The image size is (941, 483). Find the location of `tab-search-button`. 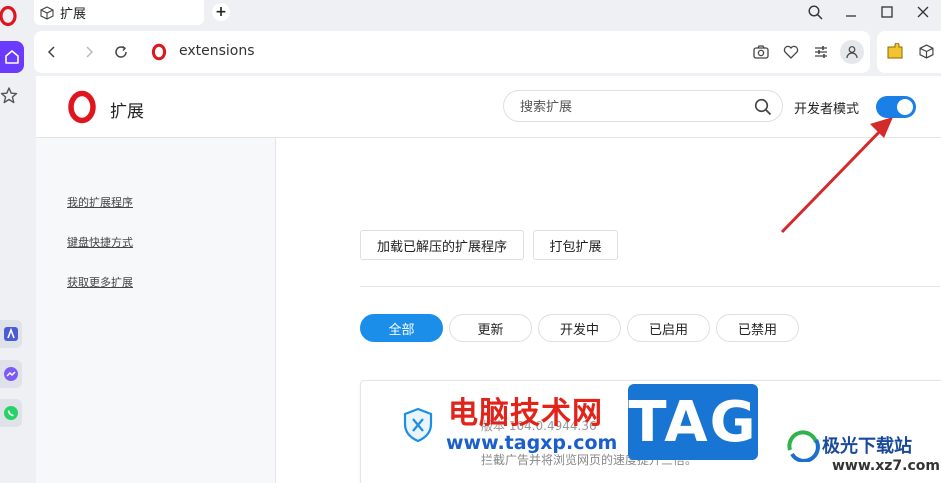

tab-search-button is located at coordinates (815, 12).